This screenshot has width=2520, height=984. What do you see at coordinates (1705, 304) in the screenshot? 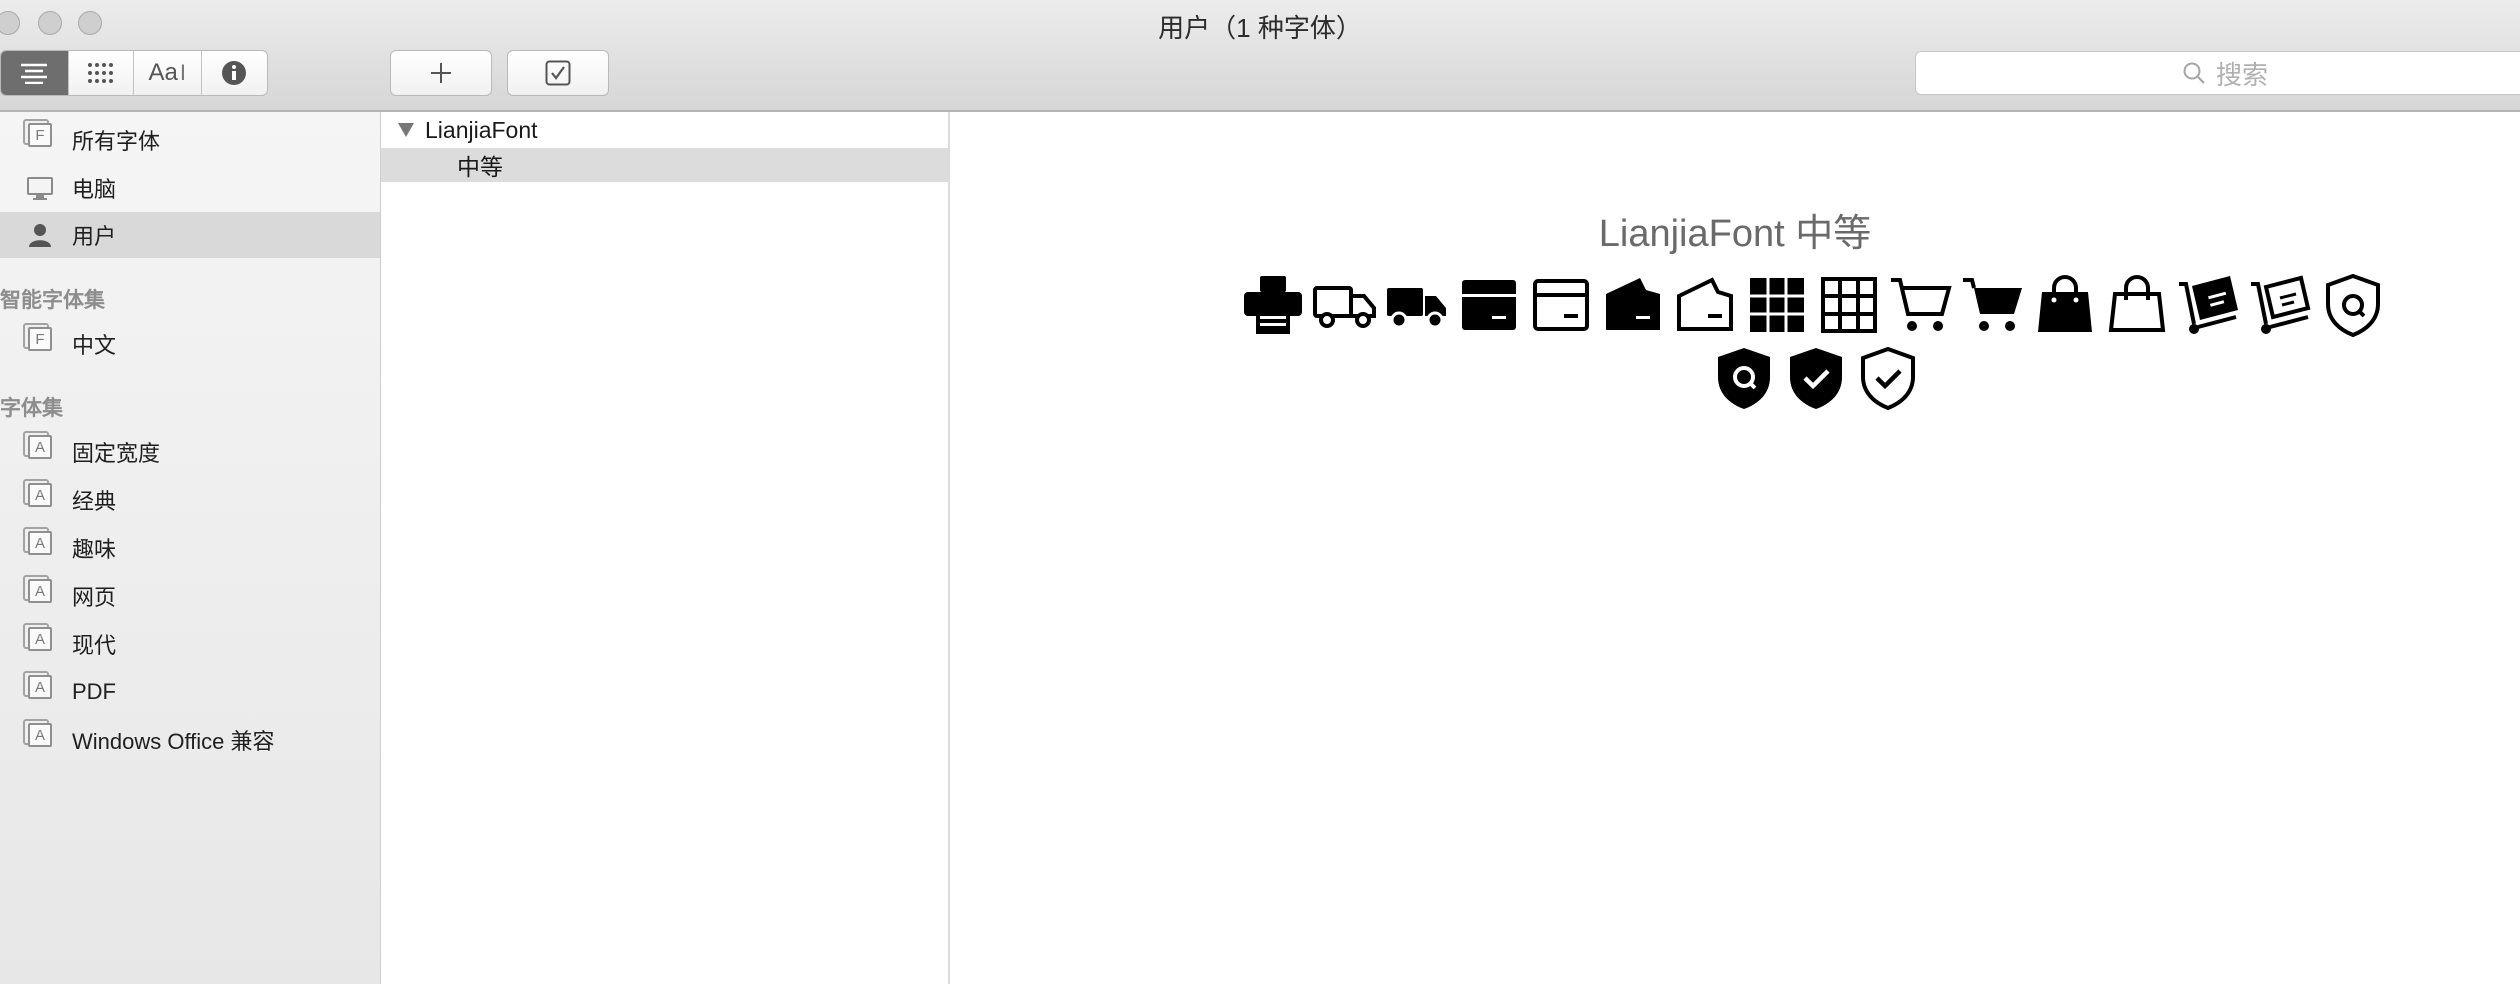
I see `box-open-outline-icon` at bounding box center [1705, 304].